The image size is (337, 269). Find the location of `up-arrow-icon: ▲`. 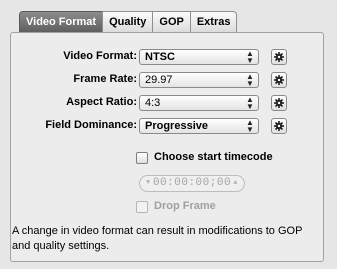

up-arrow-icon: ▲ is located at coordinates (235, 183).